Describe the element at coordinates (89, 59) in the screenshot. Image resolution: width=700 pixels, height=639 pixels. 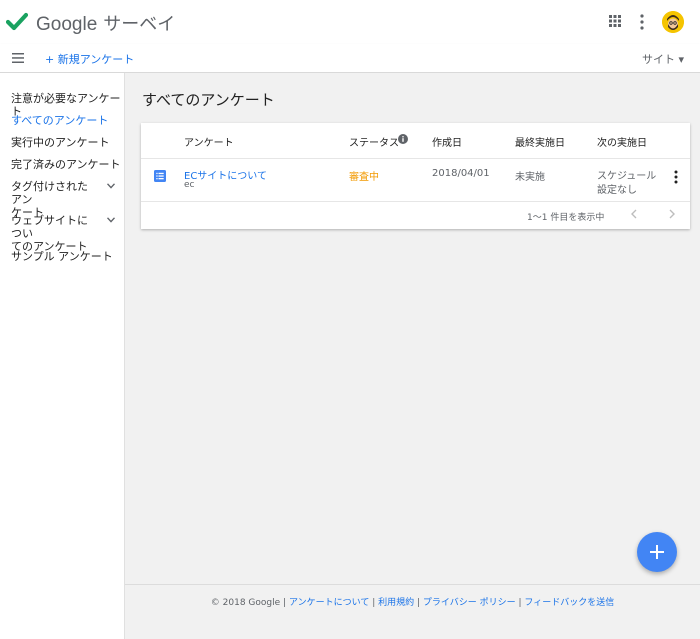
I see `new-survey-button: + 新規アンケート` at that location.